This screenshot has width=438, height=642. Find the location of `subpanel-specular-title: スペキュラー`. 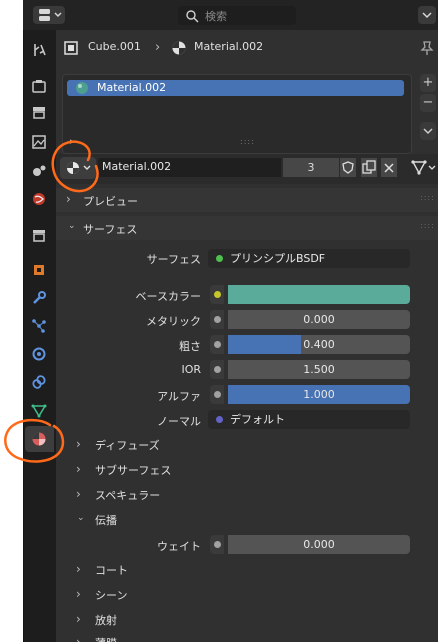

subpanel-specular-title: スペキュラー is located at coordinates (128, 495).